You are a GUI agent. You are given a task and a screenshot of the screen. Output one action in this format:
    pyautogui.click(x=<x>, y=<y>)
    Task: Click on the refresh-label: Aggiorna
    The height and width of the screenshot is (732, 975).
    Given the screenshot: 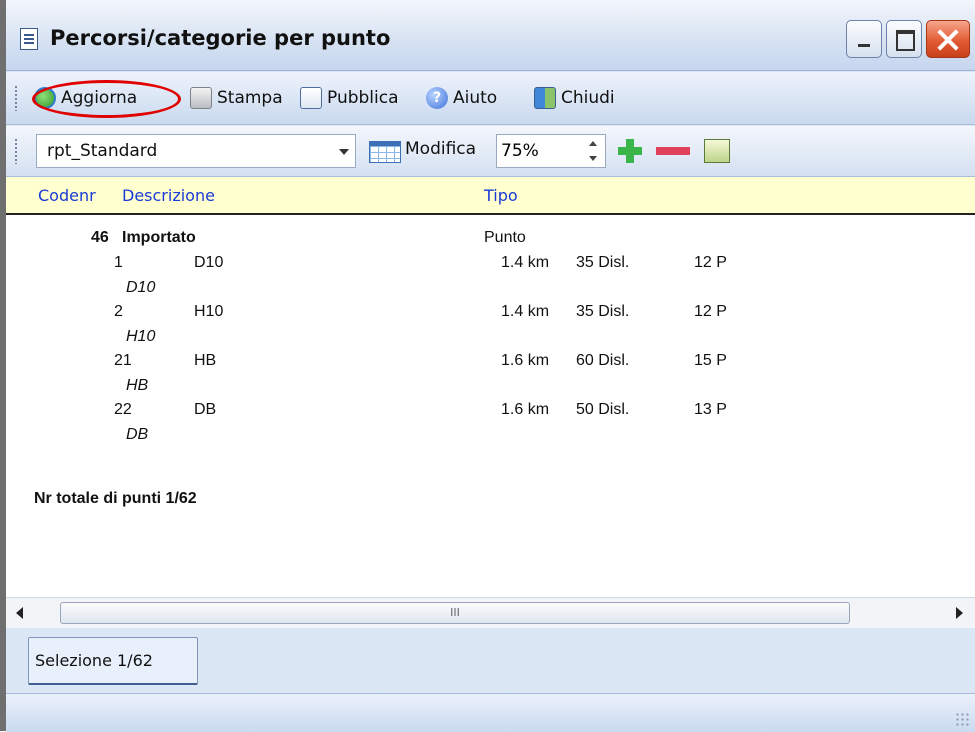 What is the action you would take?
    pyautogui.click(x=99, y=98)
    